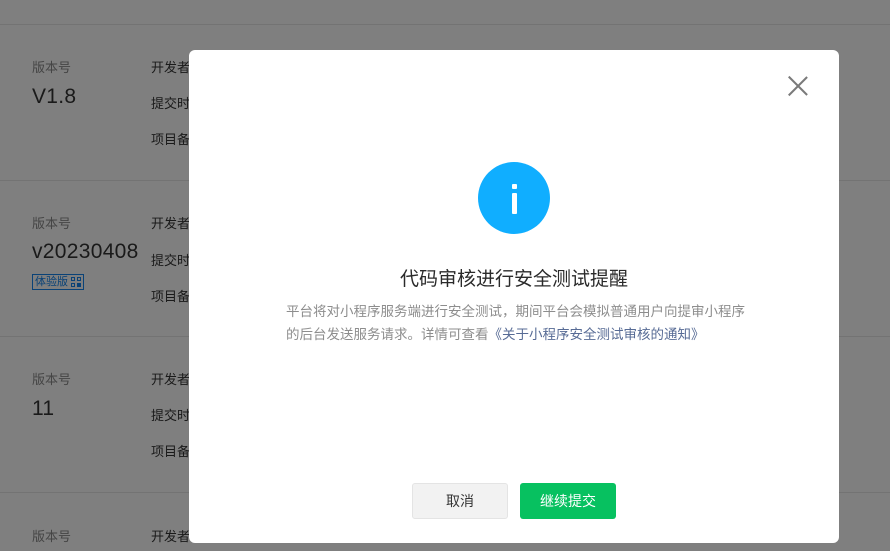 This screenshot has width=890, height=551. I want to click on info-icon, so click(514, 198).